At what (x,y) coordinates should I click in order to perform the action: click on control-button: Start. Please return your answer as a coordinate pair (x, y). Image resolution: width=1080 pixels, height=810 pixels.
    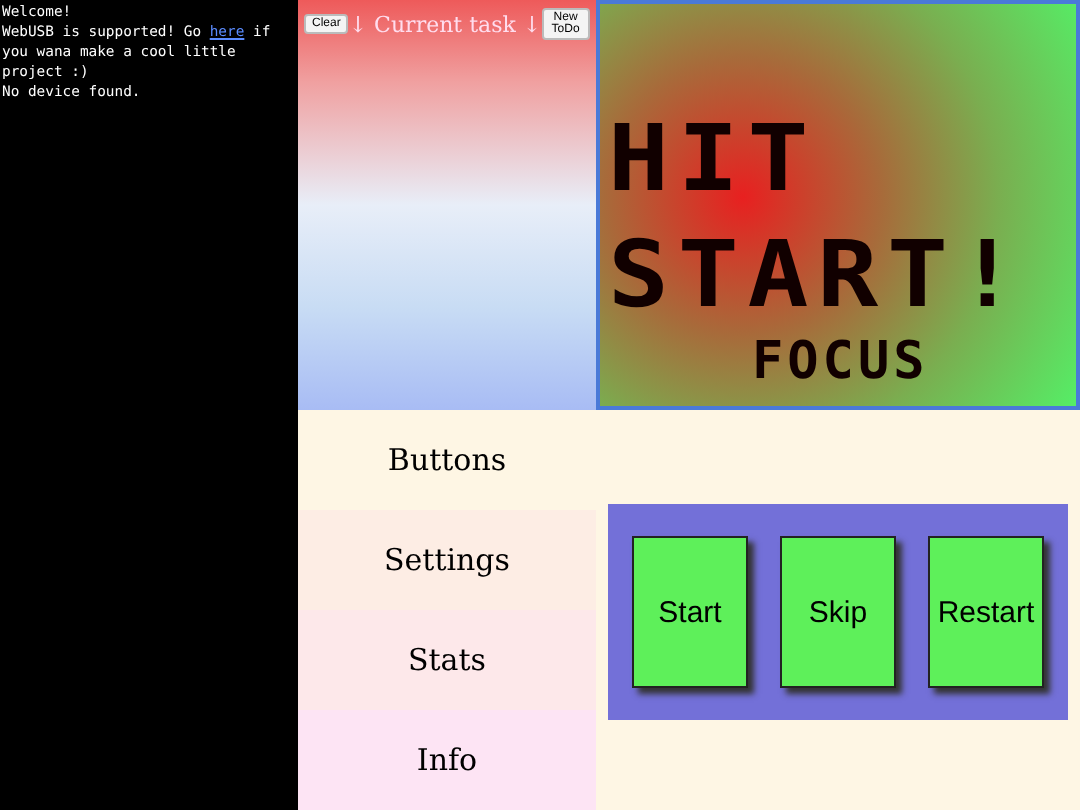
    Looking at the image, I should click on (690, 612).